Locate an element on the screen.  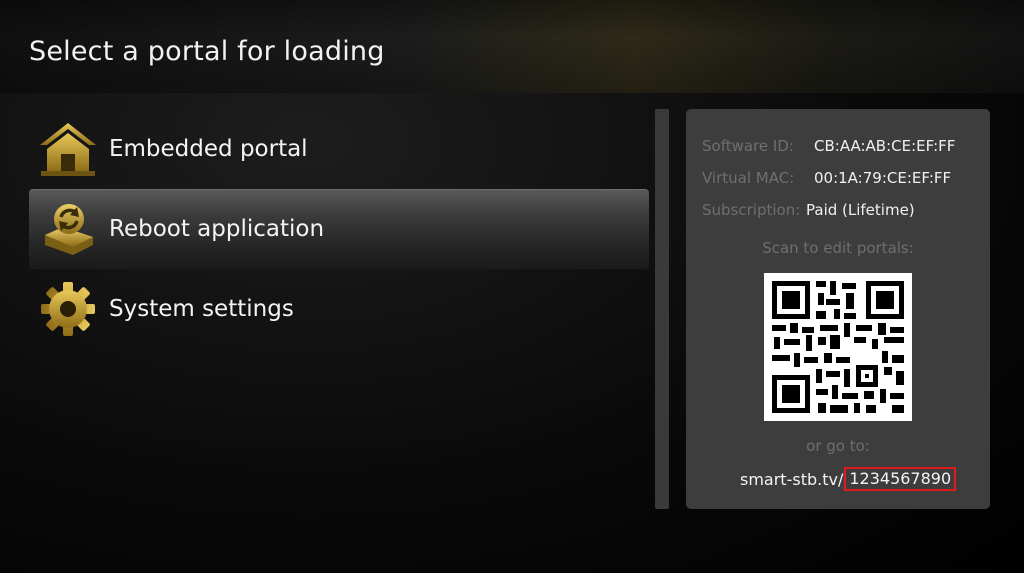
menu-item-label: Reboot application is located at coordinates (217, 229).